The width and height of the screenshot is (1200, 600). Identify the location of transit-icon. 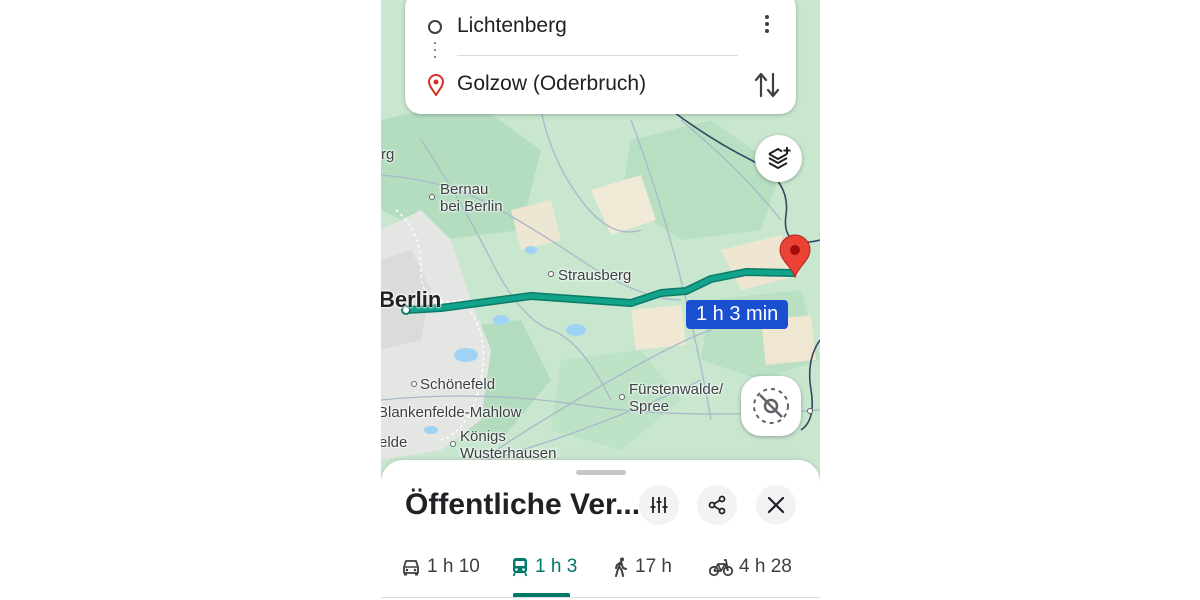
(520, 567).